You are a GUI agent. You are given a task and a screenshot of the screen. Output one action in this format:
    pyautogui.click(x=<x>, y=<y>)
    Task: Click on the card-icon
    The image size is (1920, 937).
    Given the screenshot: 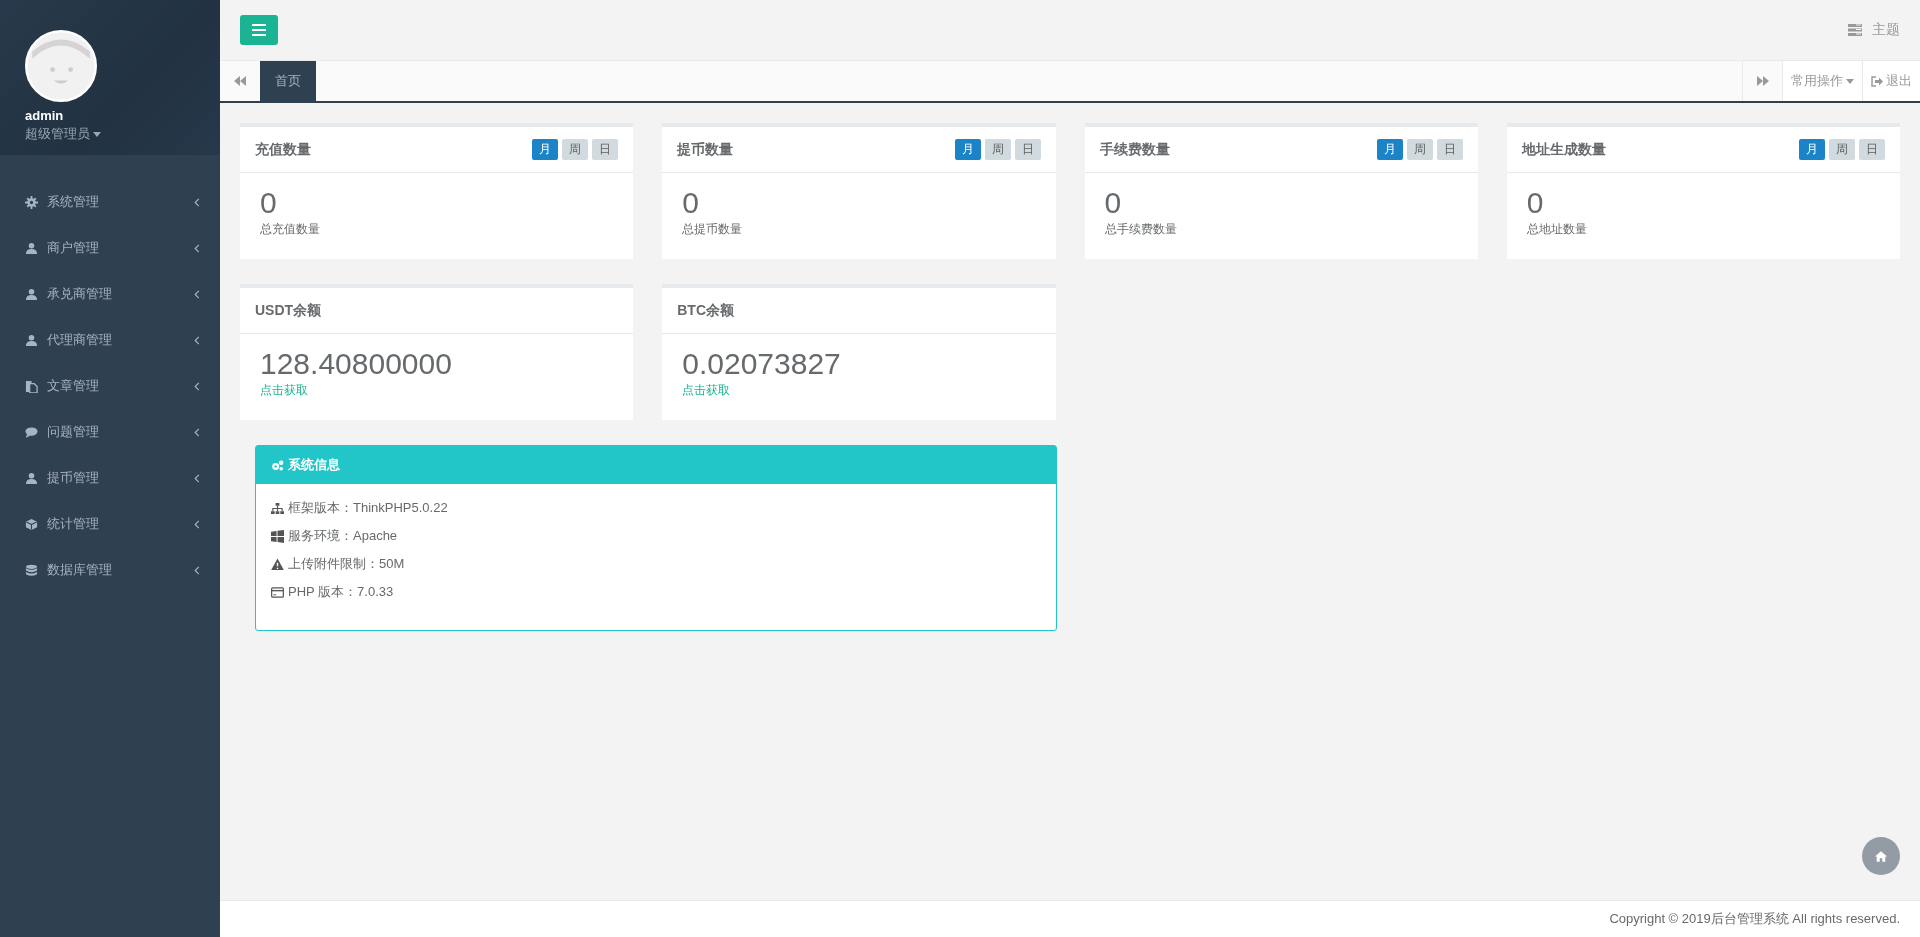 What is the action you would take?
    pyautogui.click(x=277, y=592)
    